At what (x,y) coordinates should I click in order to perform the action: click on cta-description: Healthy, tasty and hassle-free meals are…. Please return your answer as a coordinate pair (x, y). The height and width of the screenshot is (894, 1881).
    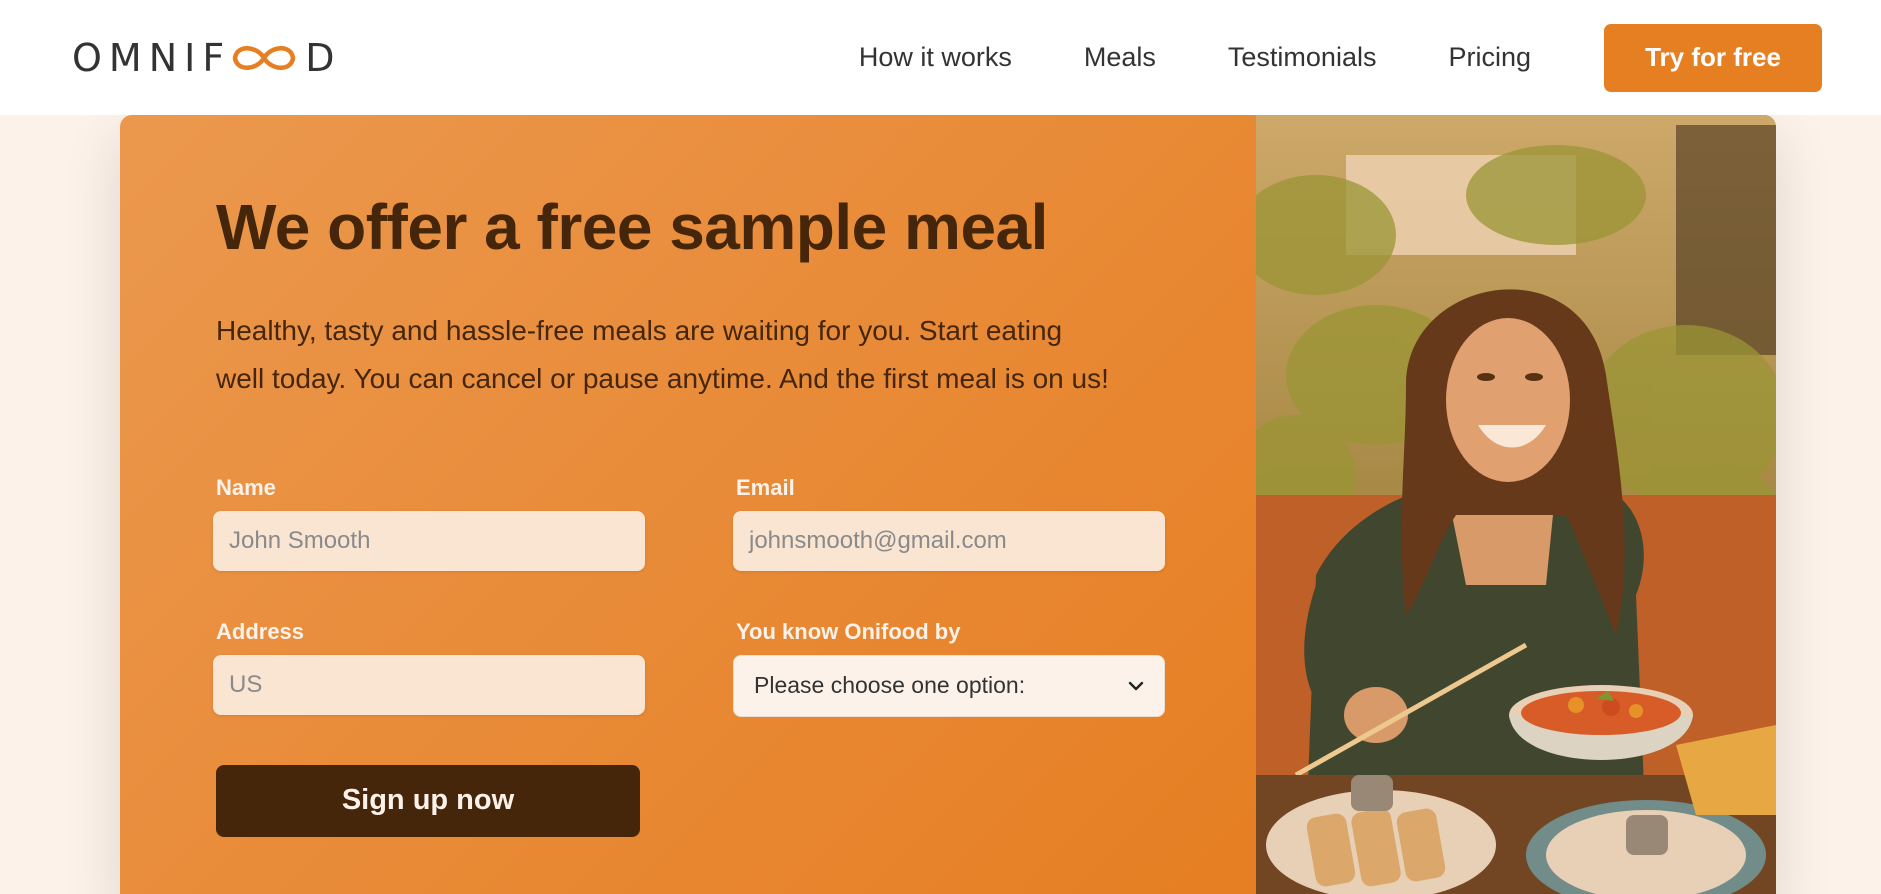
    Looking at the image, I should click on (662, 354).